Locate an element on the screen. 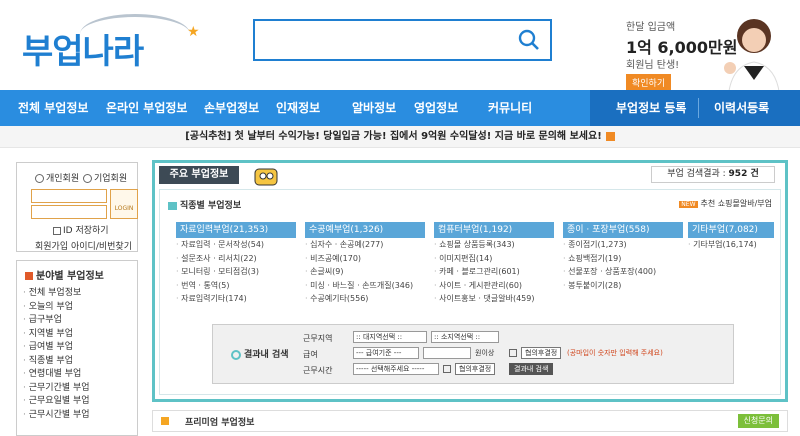 The height and width of the screenshot is (436, 800). section-title-text: 직종별 부업정보 is located at coordinates (211, 206).